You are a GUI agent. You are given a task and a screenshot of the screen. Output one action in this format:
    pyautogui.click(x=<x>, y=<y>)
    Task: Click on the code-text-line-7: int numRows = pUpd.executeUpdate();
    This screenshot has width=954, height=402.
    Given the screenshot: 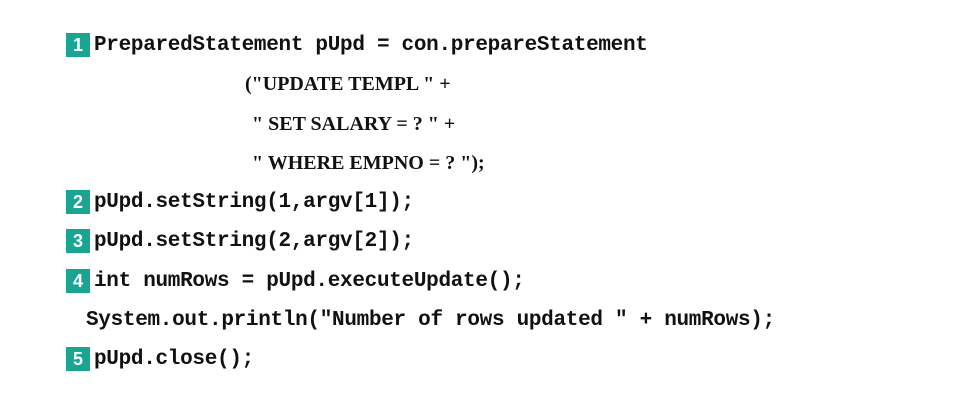 What is the action you would take?
    pyautogui.click(x=309, y=281)
    